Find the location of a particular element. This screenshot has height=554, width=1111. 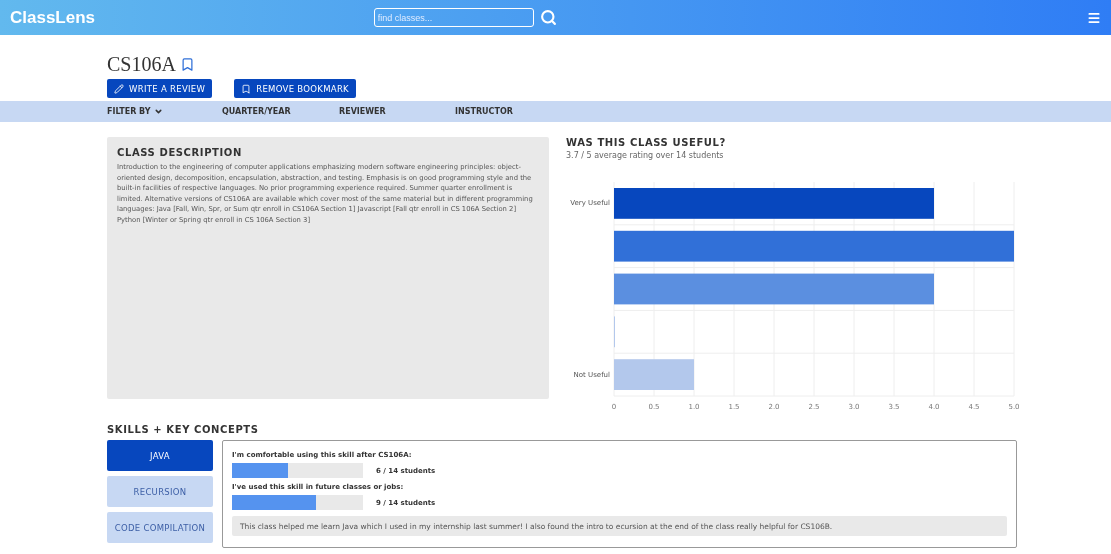

rating-summary: 3.7 / 5 average rating over 14 students is located at coordinates (645, 155).